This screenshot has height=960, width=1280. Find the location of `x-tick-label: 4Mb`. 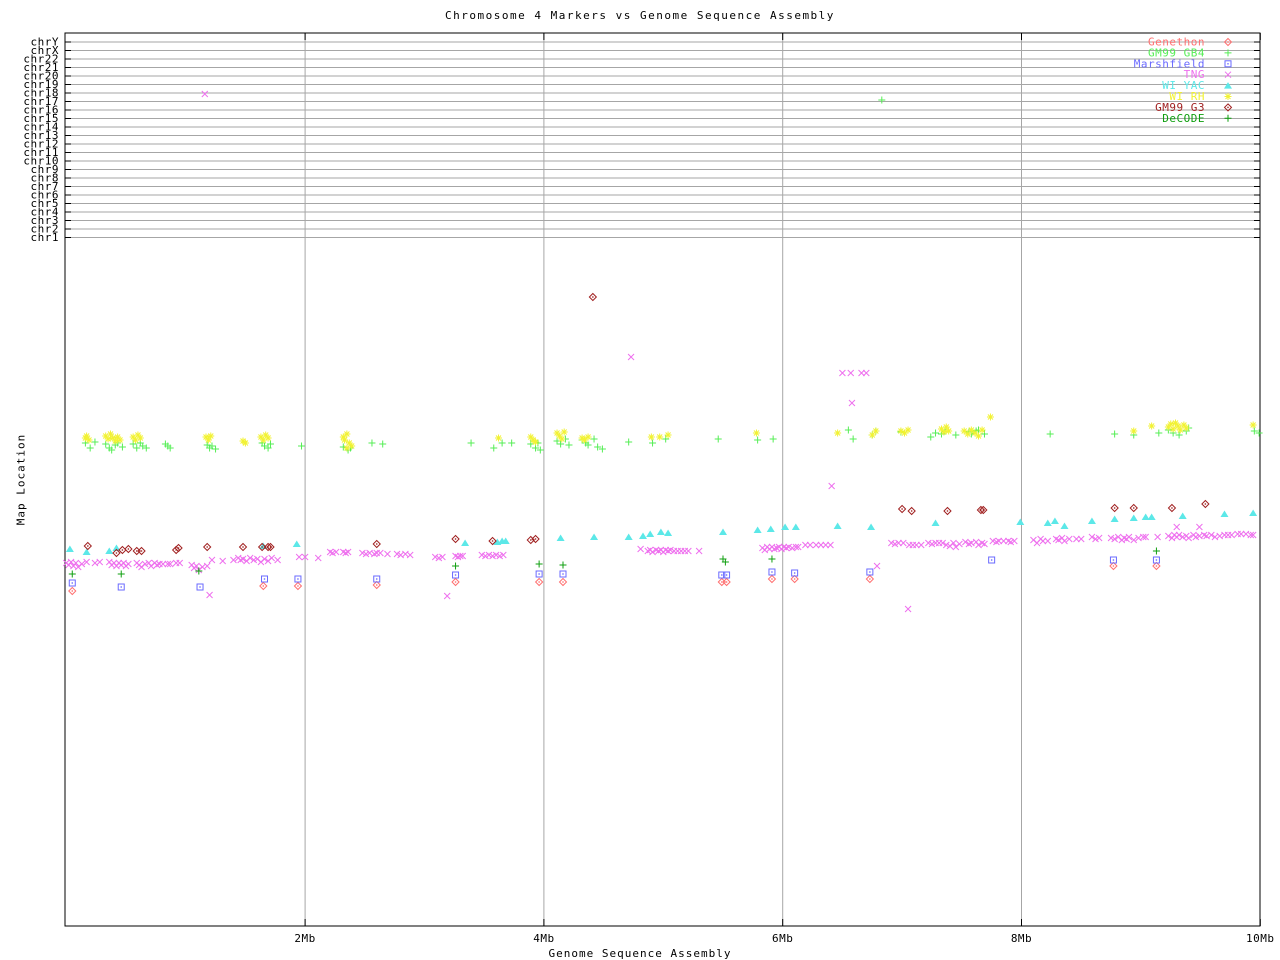

x-tick-label: 4Mb is located at coordinates (543, 938).